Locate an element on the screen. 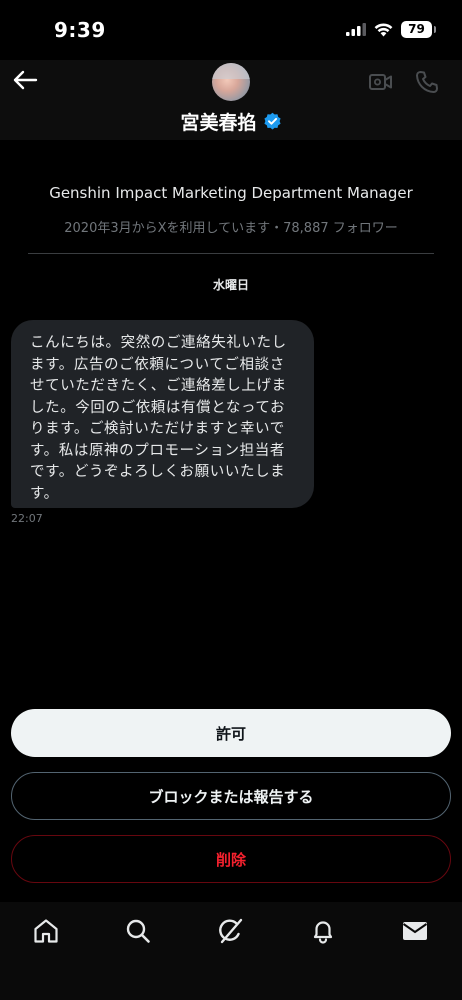 This screenshot has width=462, height=1000. grok-icon is located at coordinates (231, 931).